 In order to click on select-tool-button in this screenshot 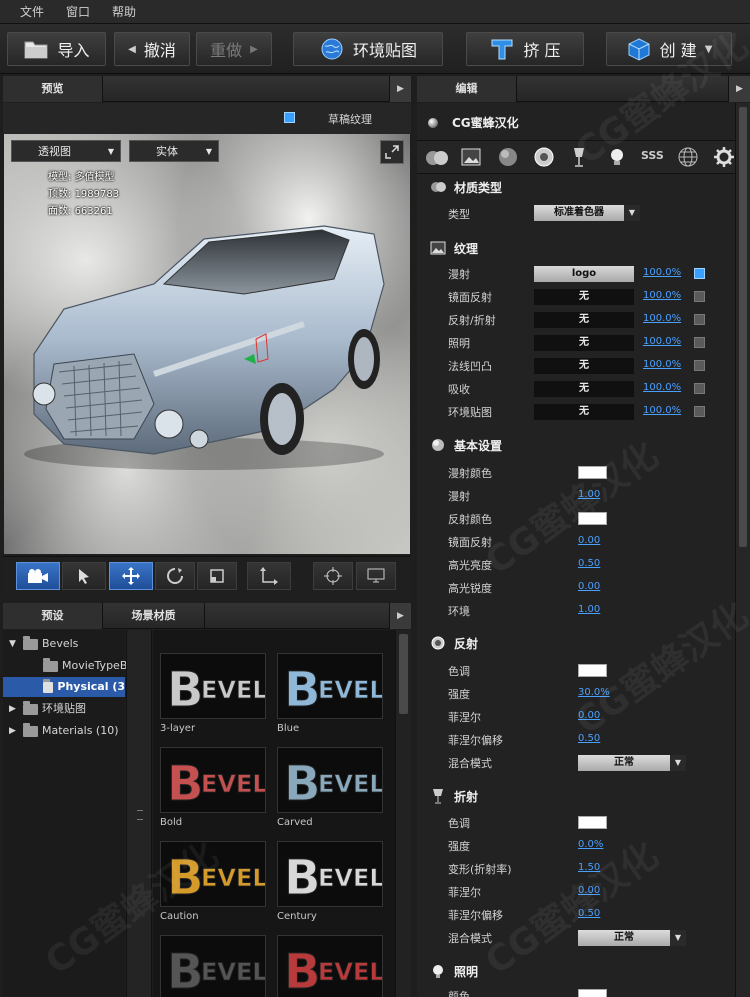, I will do `click(84, 576)`.